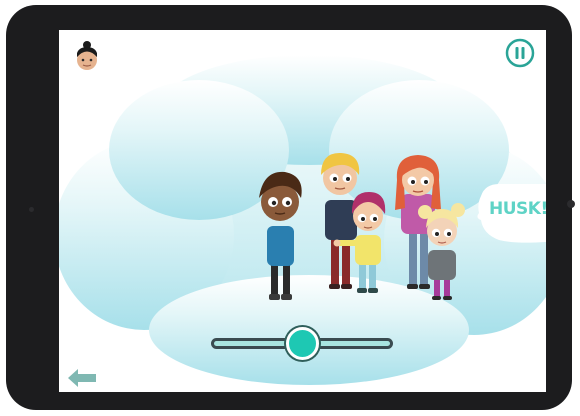  I want to click on tablet-sensor, so click(31, 209).